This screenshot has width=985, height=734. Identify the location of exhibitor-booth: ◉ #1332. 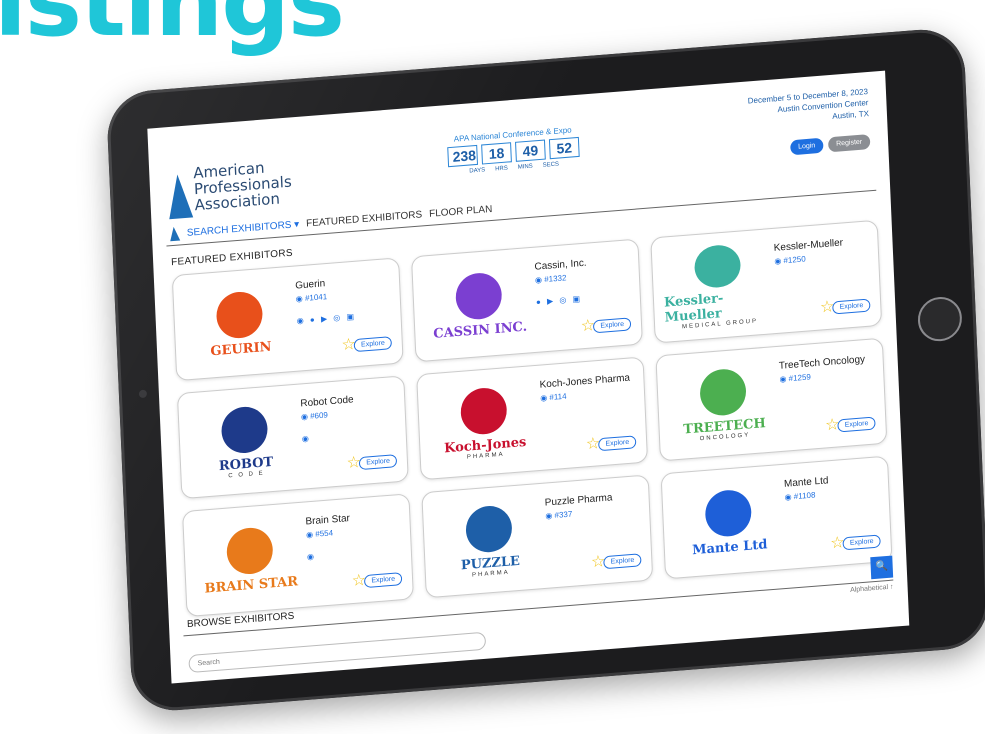
(551, 278).